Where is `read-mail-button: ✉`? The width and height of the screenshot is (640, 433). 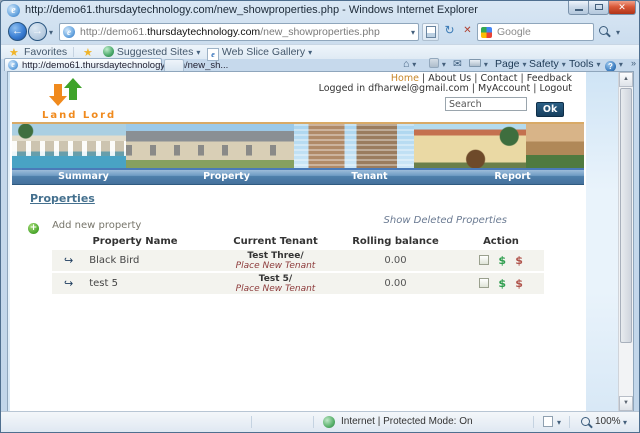
read-mail-button: ✉ is located at coordinates (457, 64).